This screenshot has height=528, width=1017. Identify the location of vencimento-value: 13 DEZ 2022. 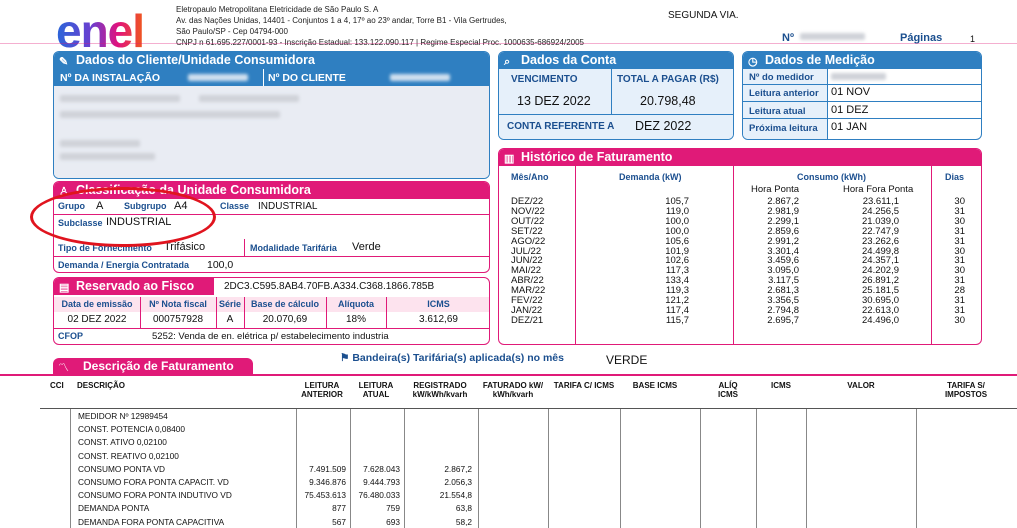
(554, 101).